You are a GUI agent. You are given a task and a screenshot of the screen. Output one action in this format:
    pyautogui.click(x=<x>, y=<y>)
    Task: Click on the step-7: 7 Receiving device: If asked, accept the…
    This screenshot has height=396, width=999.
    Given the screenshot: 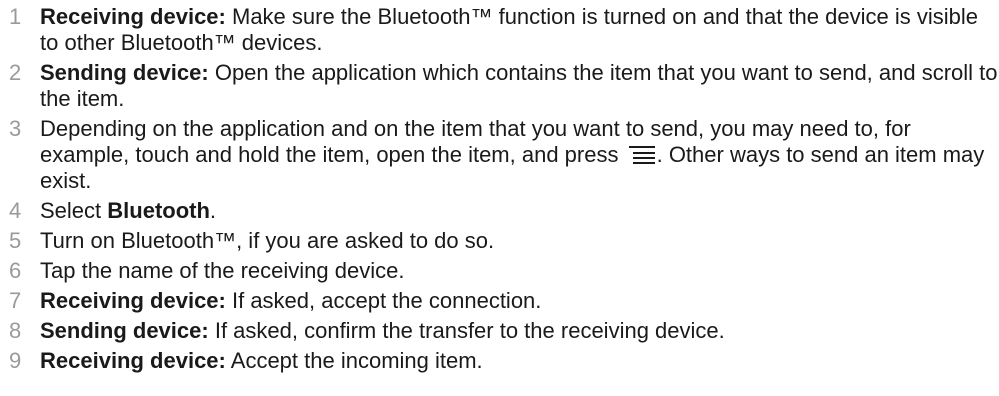 What is the action you would take?
    pyautogui.click(x=499, y=299)
    